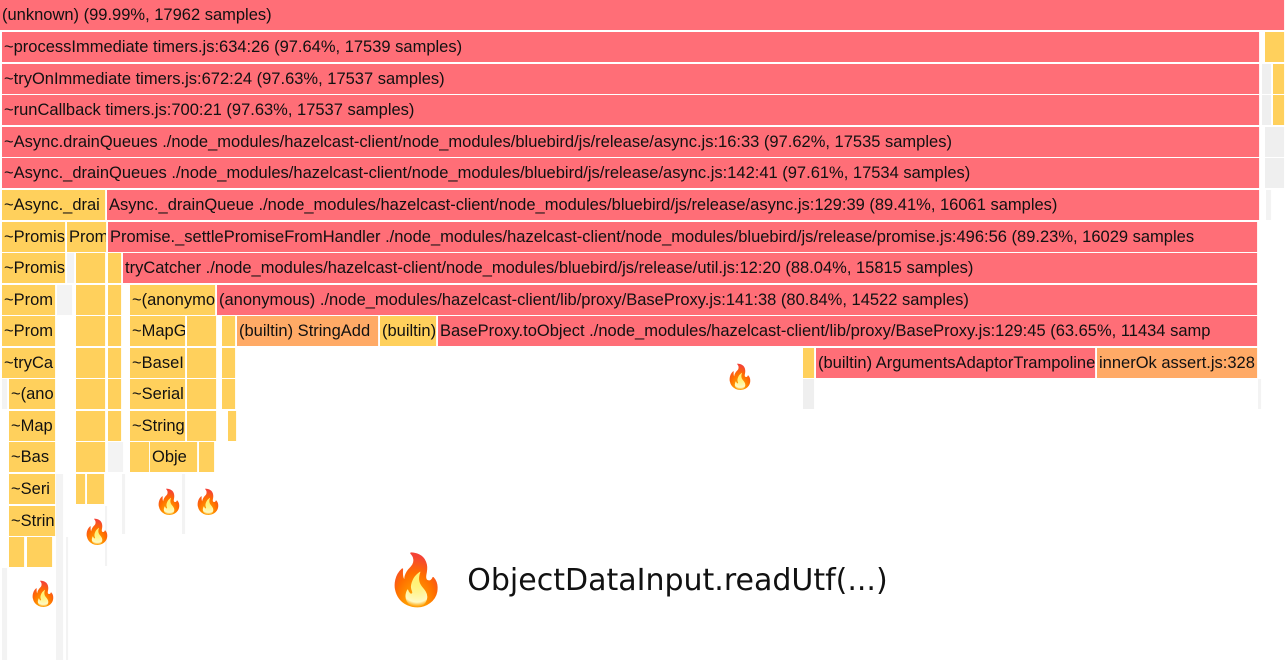 The width and height of the screenshot is (1285, 660). I want to click on frame-basel-short: ~BaseI, so click(158, 363).